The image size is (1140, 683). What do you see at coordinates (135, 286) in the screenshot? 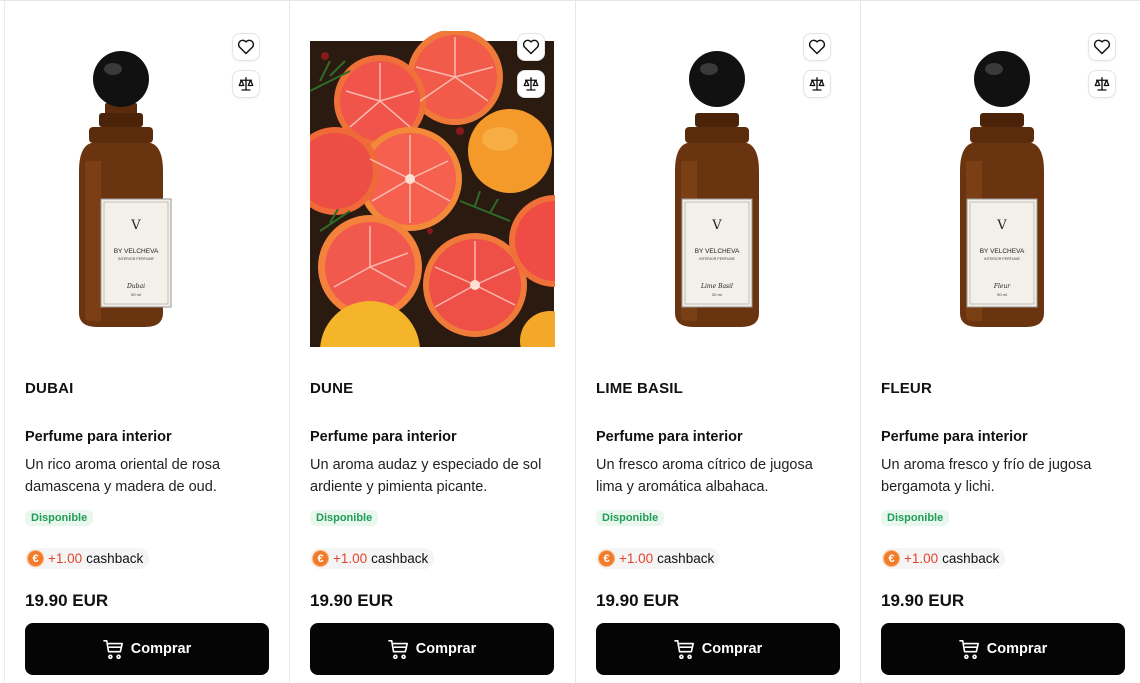
I see `bottle-scent: Dubai` at bounding box center [135, 286].